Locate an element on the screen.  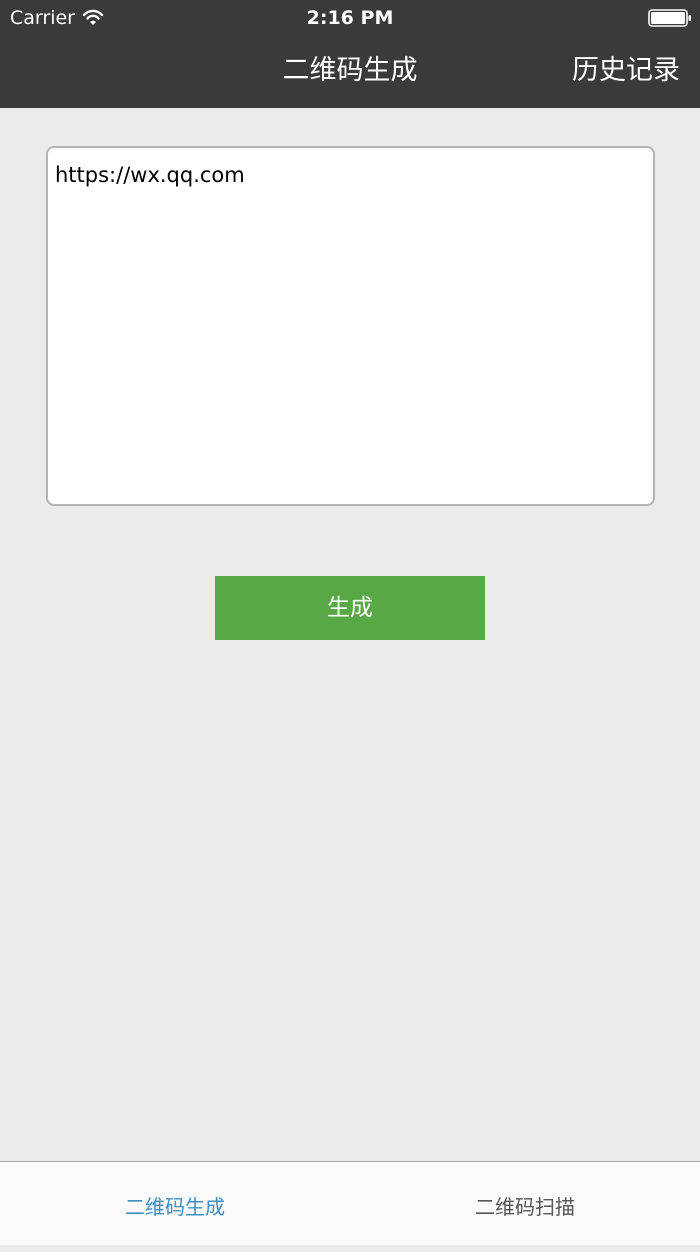
page-title: 二维码生成 is located at coordinates (350, 70).